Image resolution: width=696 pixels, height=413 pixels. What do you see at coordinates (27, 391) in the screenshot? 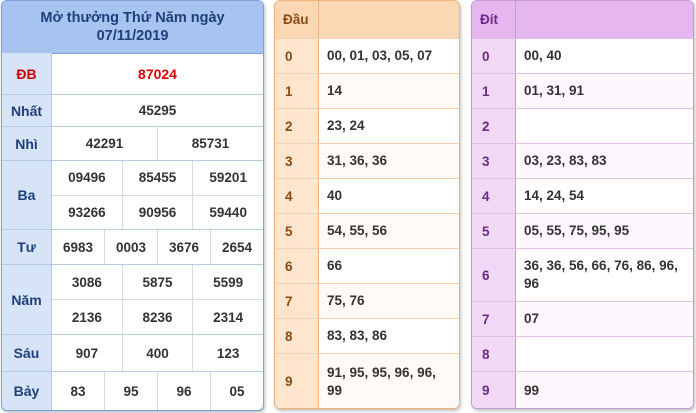
I see `prize-label: Bảy` at bounding box center [27, 391].